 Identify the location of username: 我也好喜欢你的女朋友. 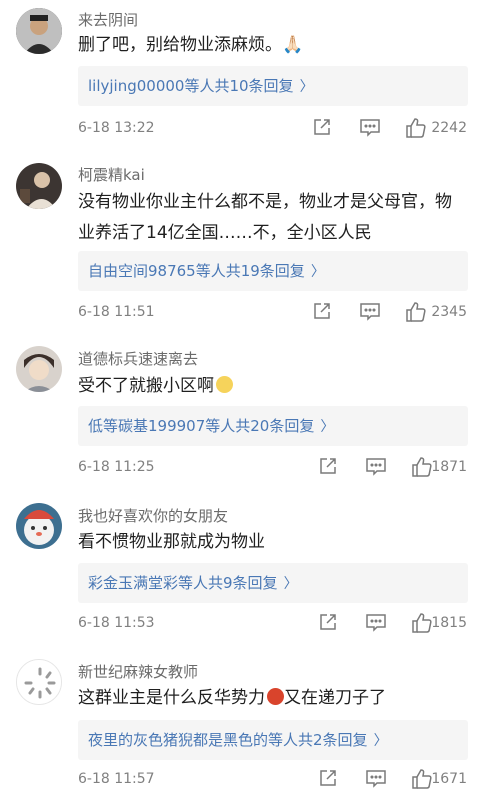
(153, 515).